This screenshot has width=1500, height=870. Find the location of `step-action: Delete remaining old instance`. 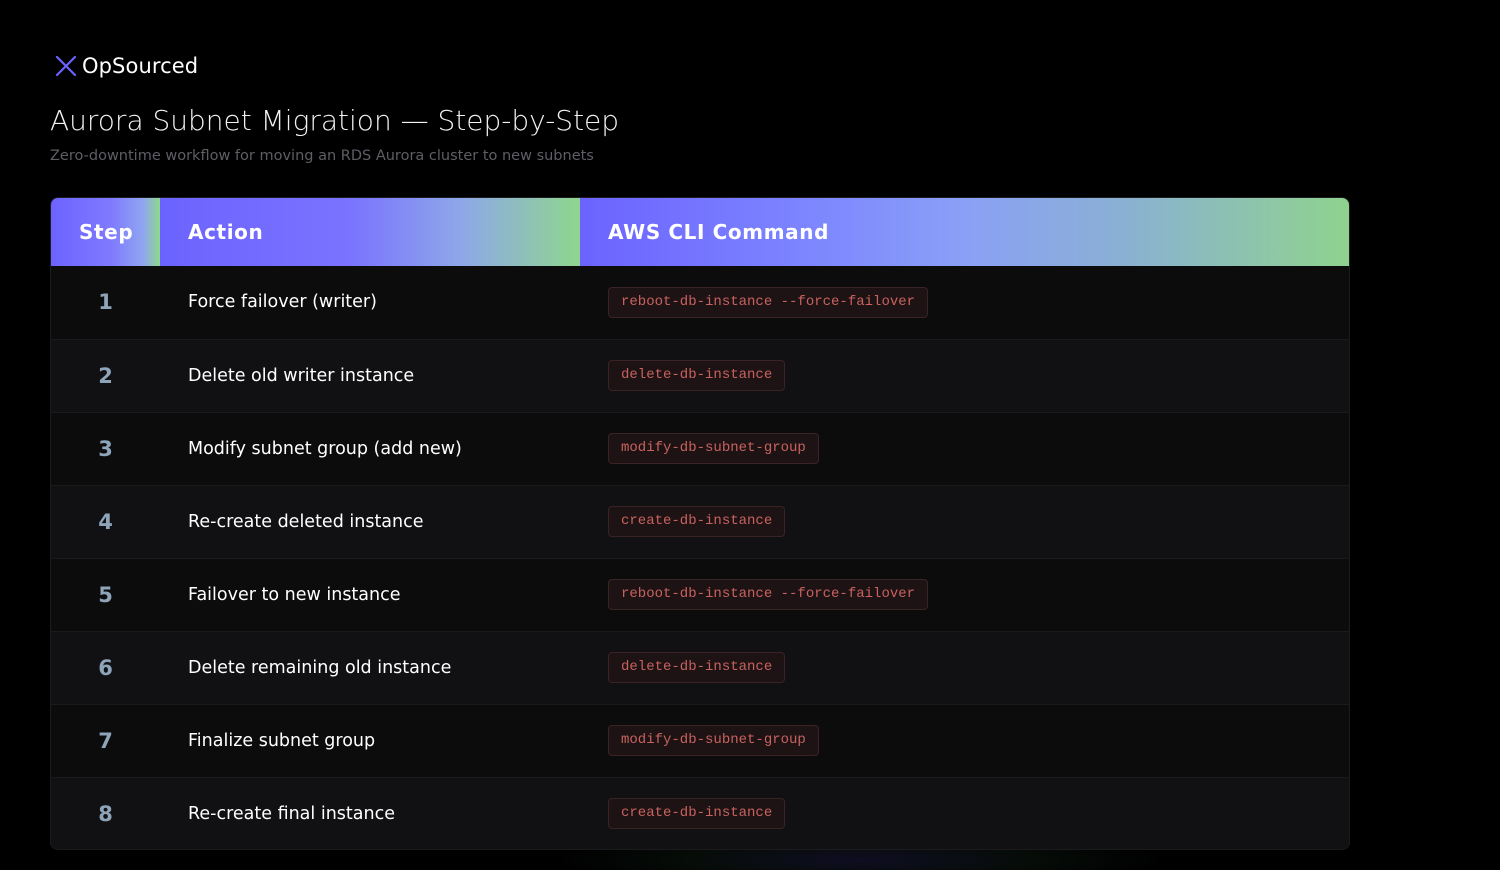

step-action: Delete remaining old instance is located at coordinates (370, 667).